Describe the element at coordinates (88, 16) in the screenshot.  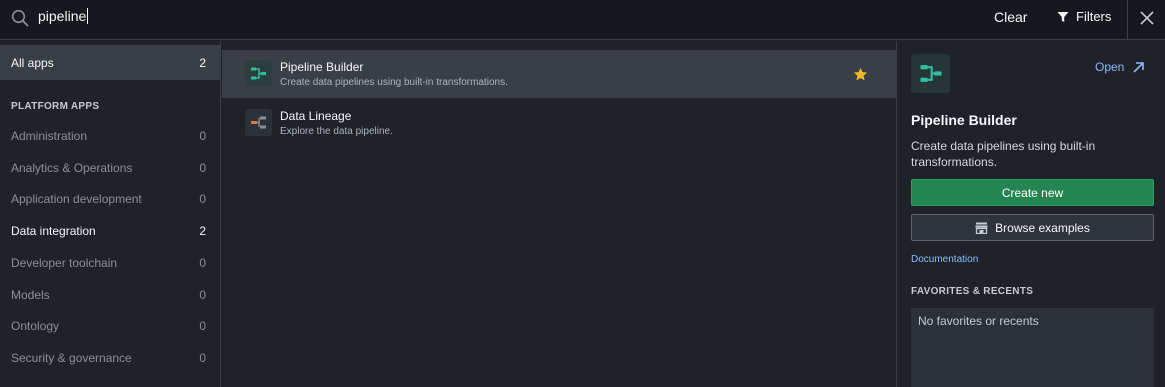
I see `text-caret` at that location.